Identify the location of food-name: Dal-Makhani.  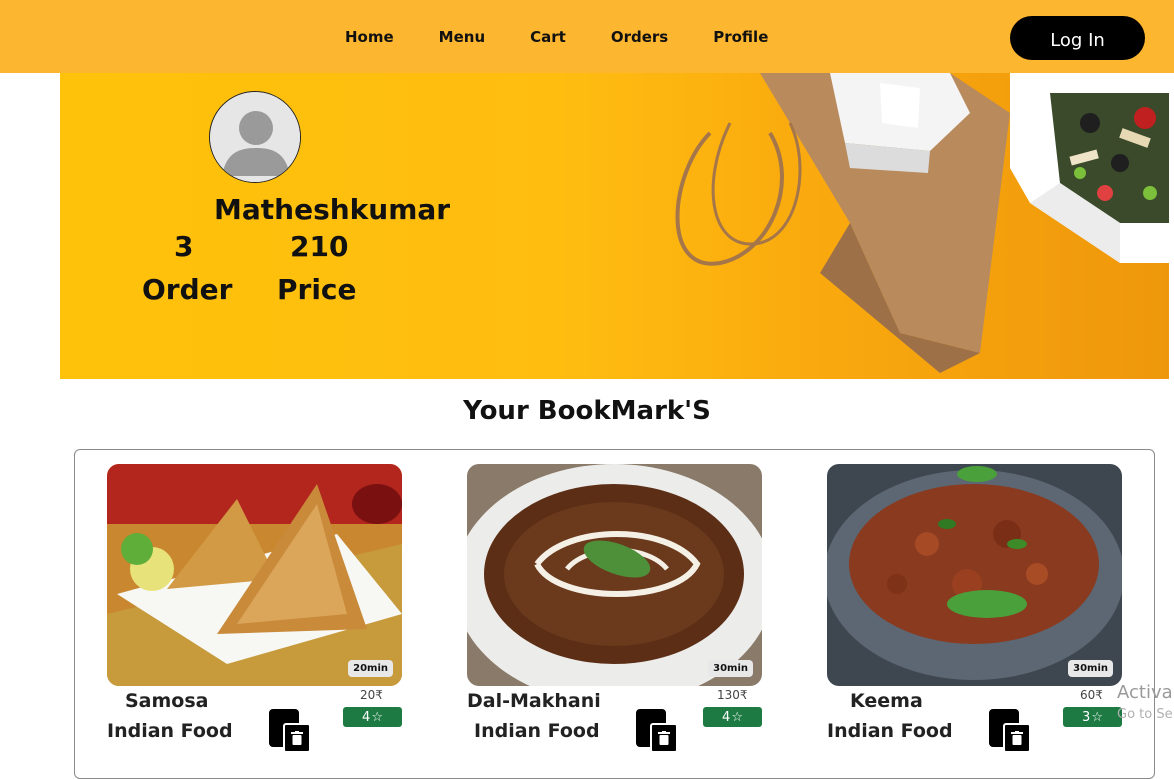
(534, 701).